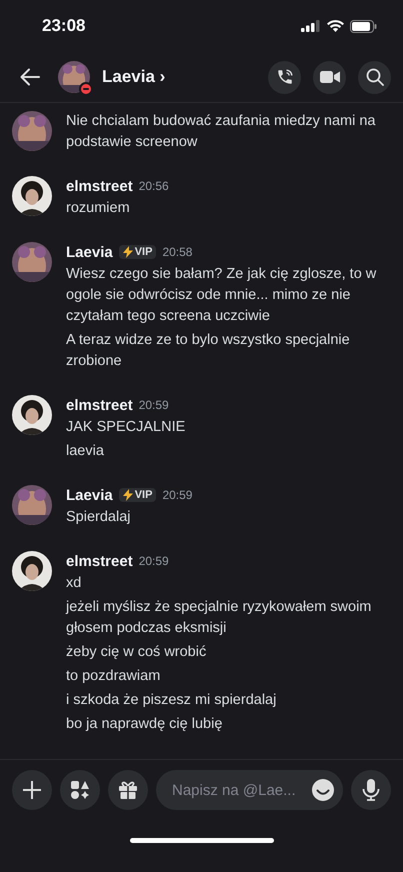 The width and height of the screenshot is (403, 872). What do you see at coordinates (128, 790) in the screenshot?
I see `gift-icon` at bounding box center [128, 790].